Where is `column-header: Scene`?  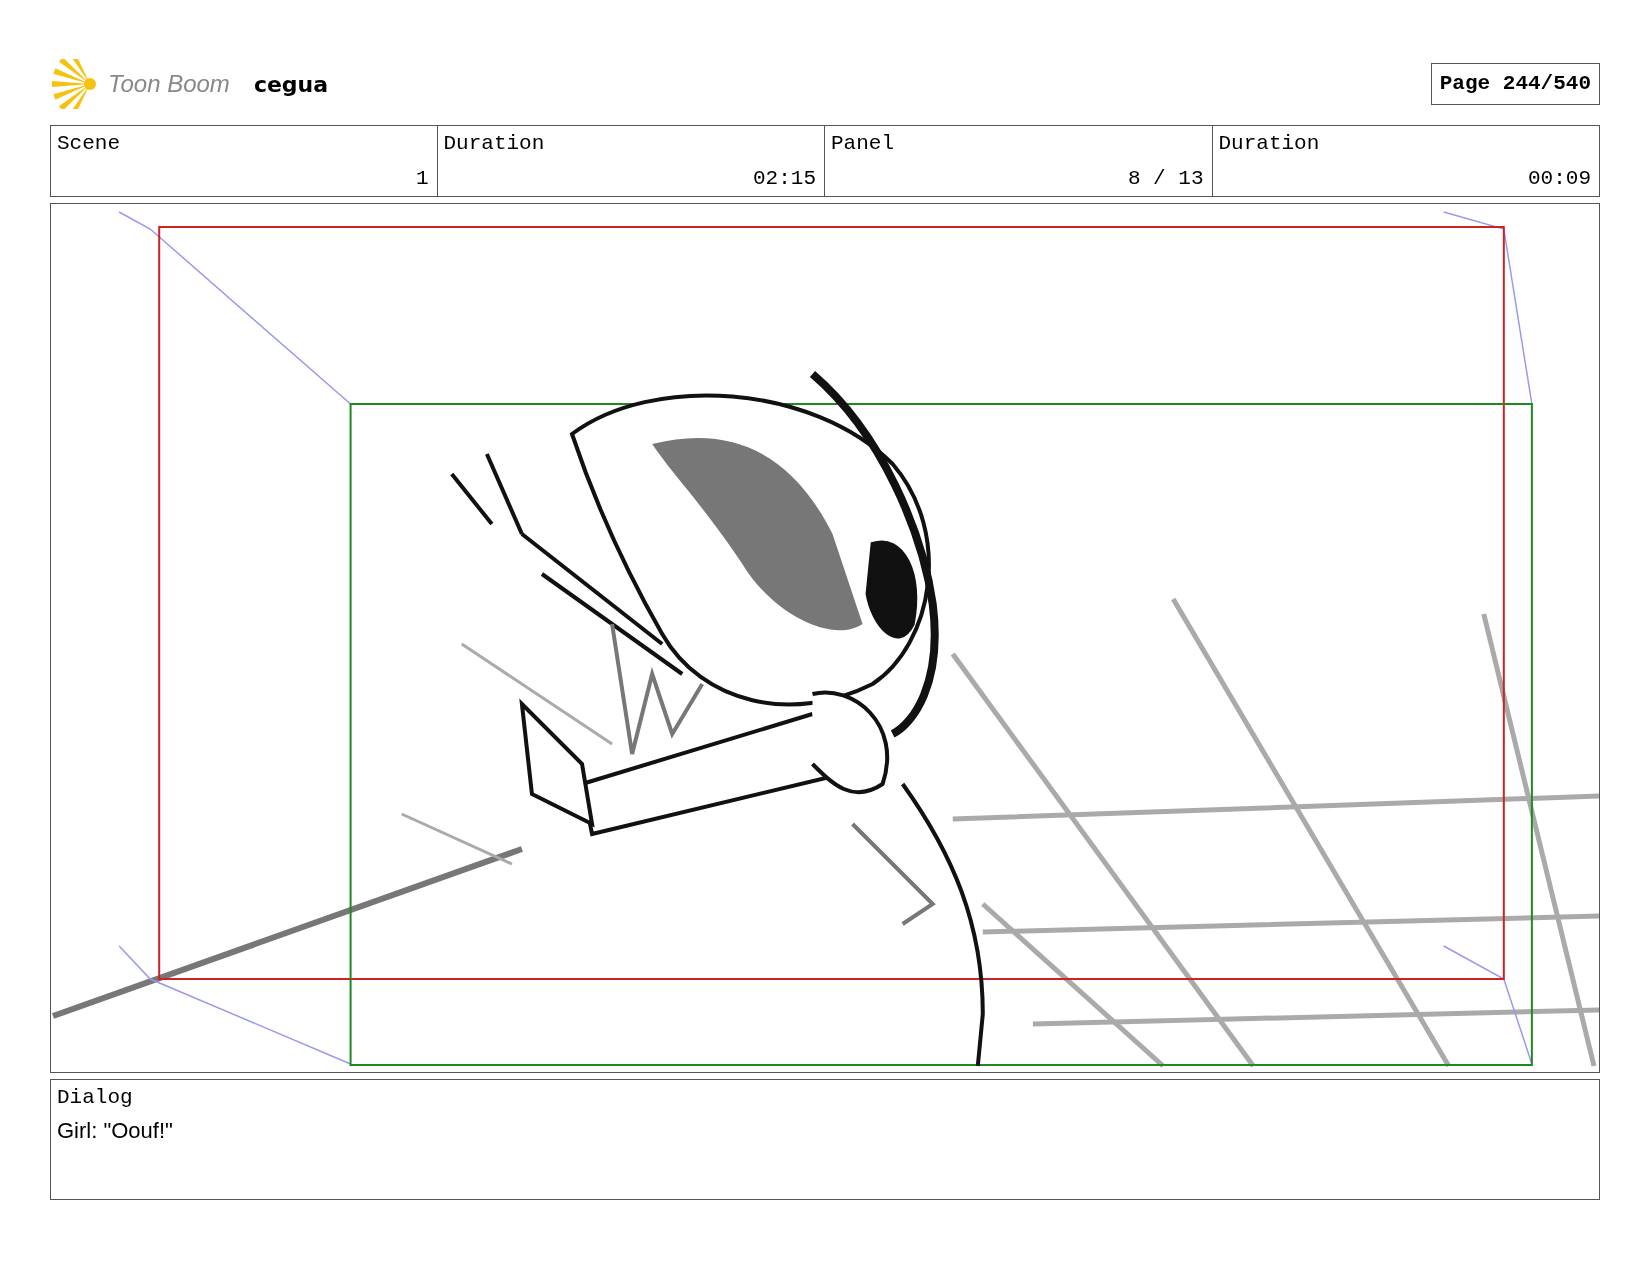 column-header: Scene is located at coordinates (89, 144).